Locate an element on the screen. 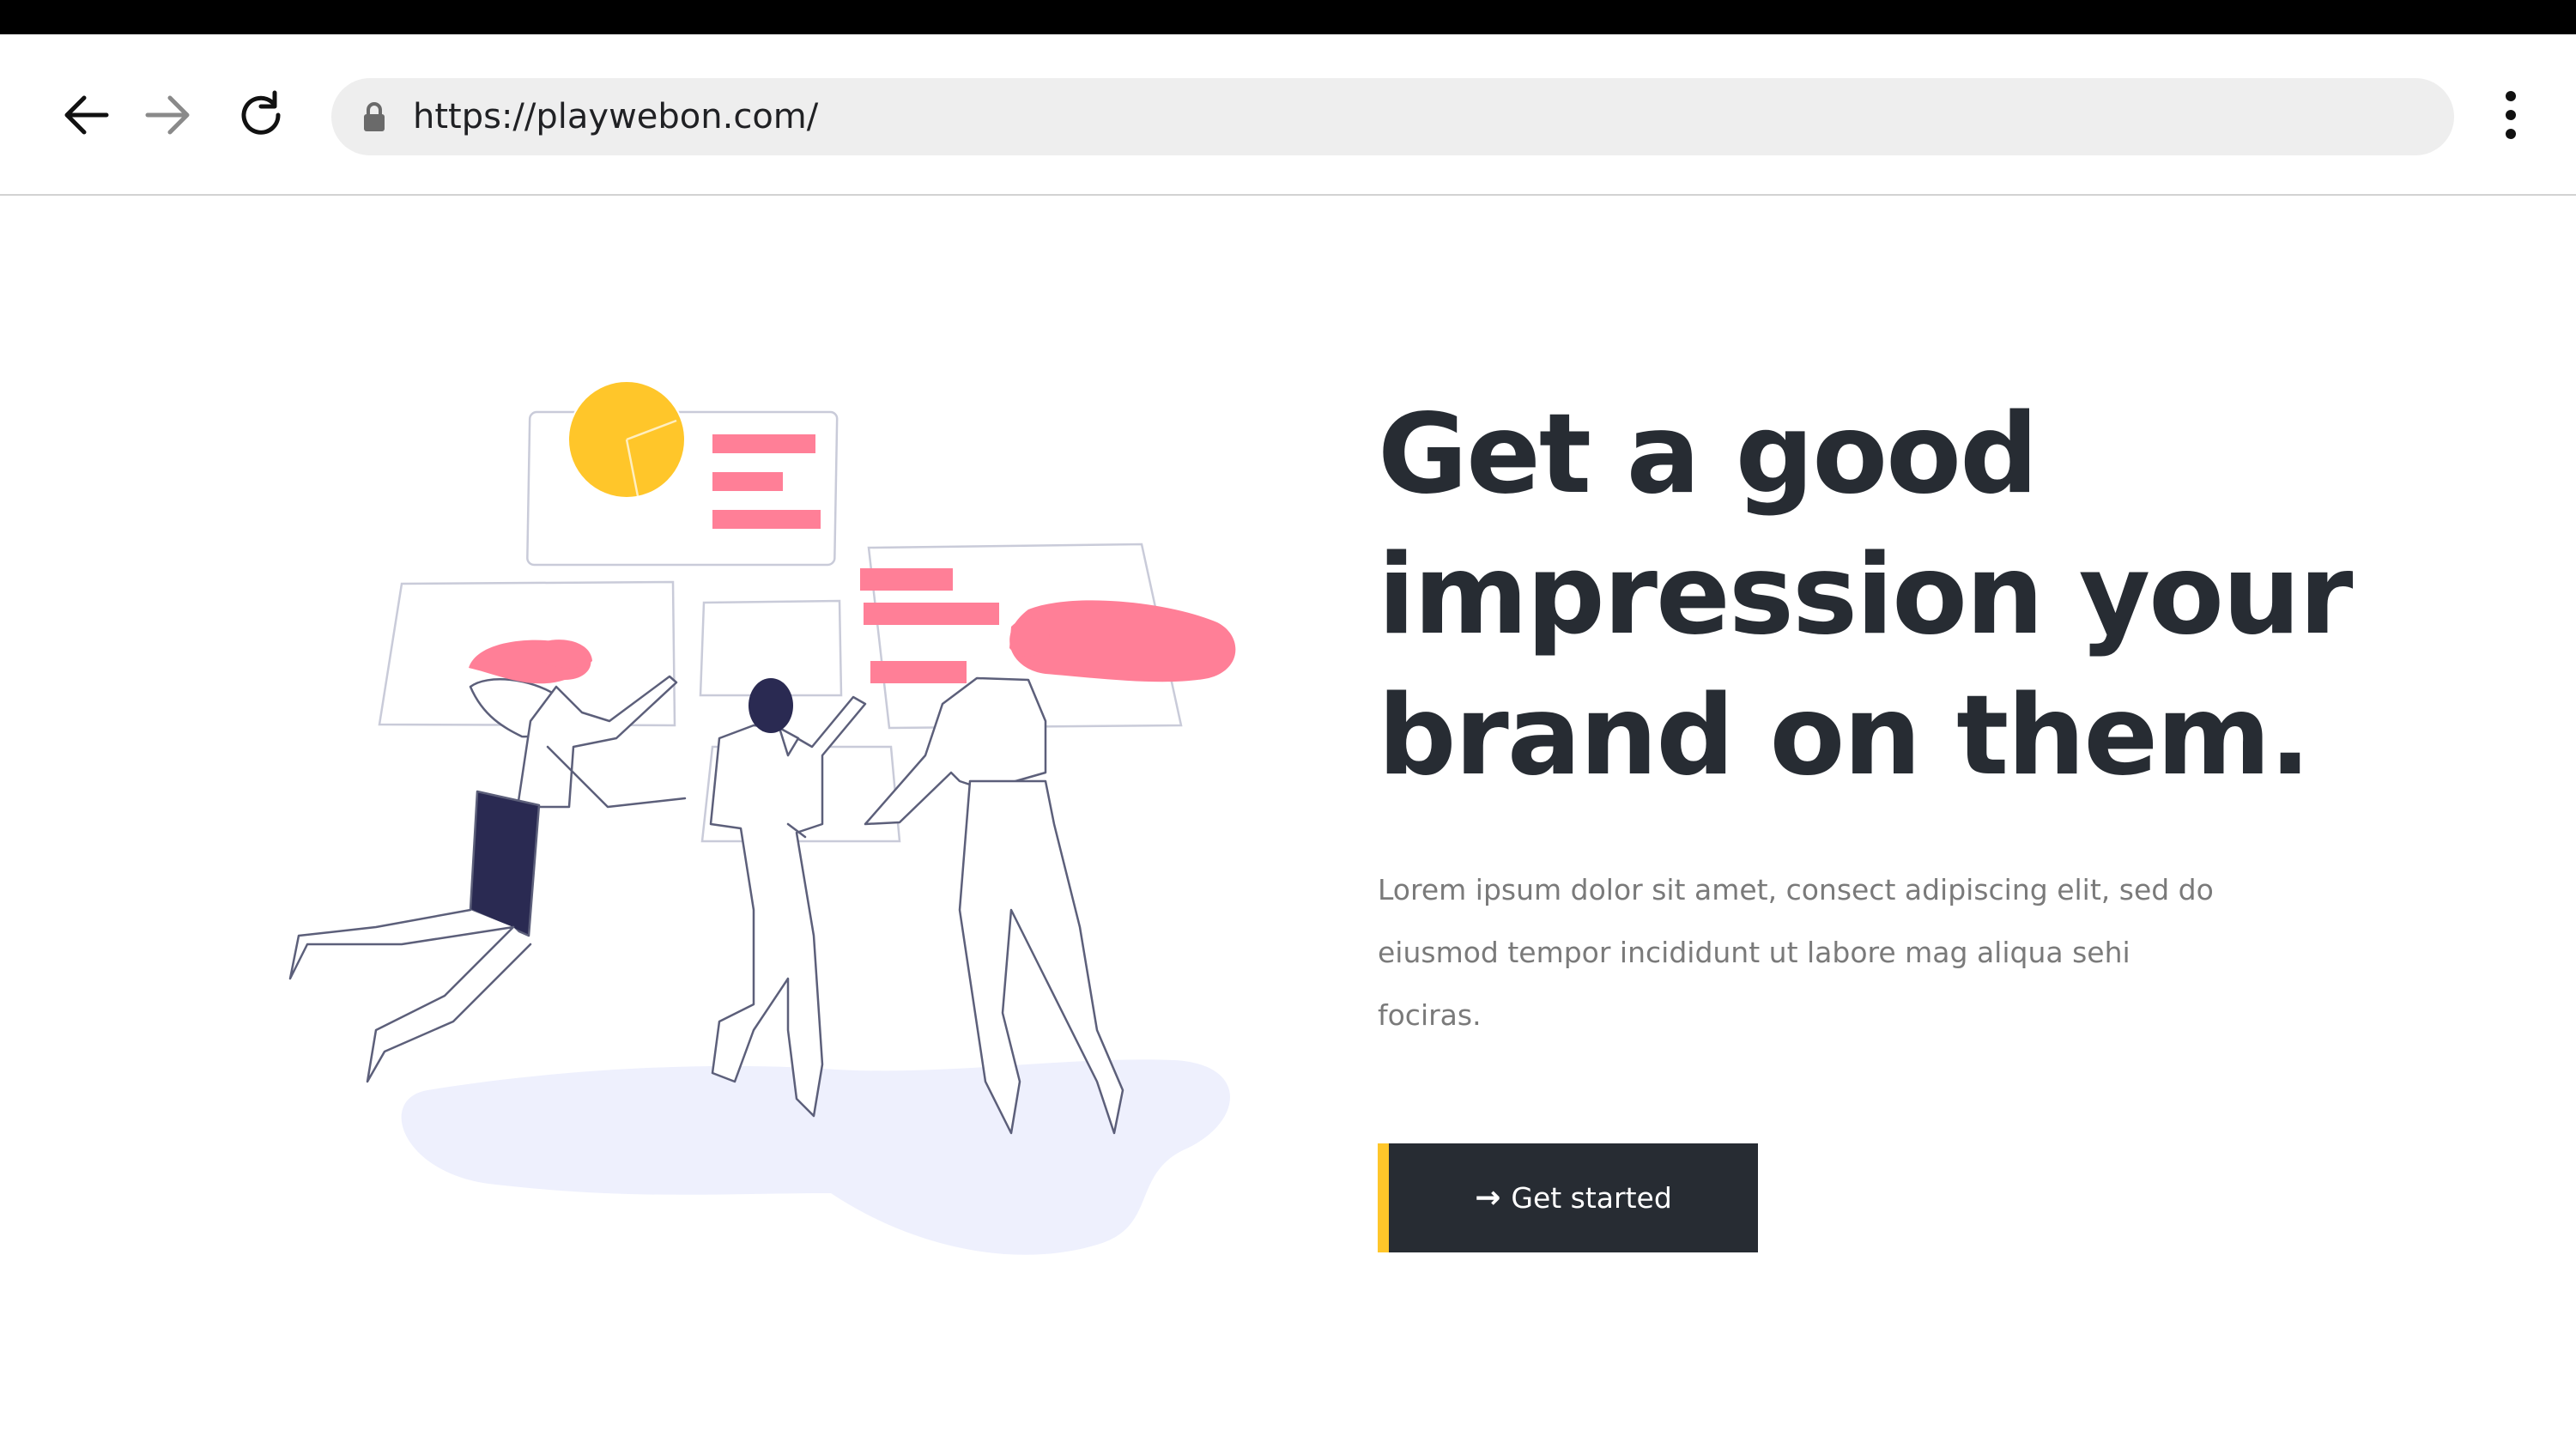  back-button is located at coordinates (86, 115).